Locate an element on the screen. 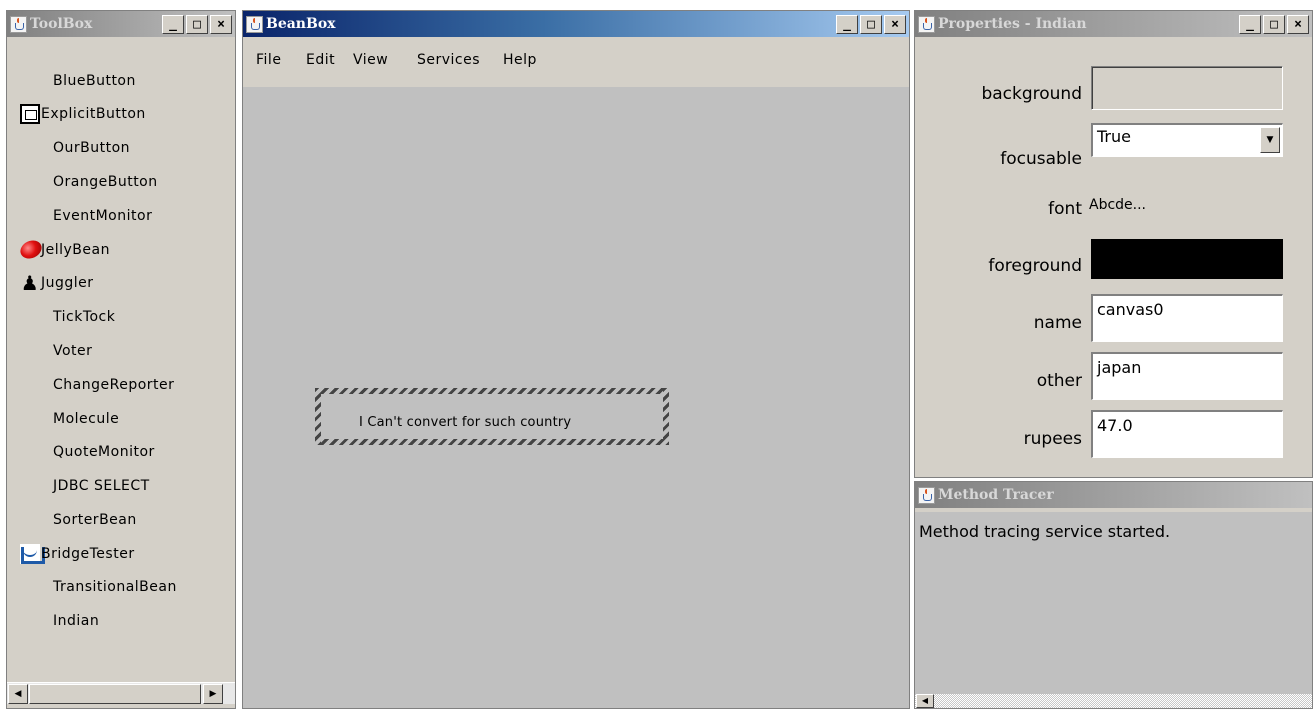 Image resolution: width=1314 pixels, height=709 pixels. prop-label-background: background is located at coordinates (1031, 94).